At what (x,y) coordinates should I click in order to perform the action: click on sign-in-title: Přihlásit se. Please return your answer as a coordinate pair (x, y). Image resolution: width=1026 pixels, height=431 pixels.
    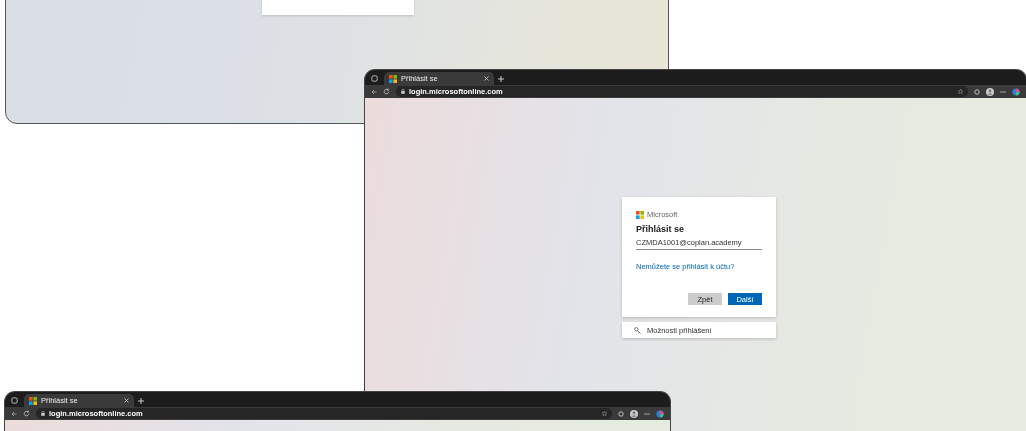
    Looking at the image, I should click on (661, 229).